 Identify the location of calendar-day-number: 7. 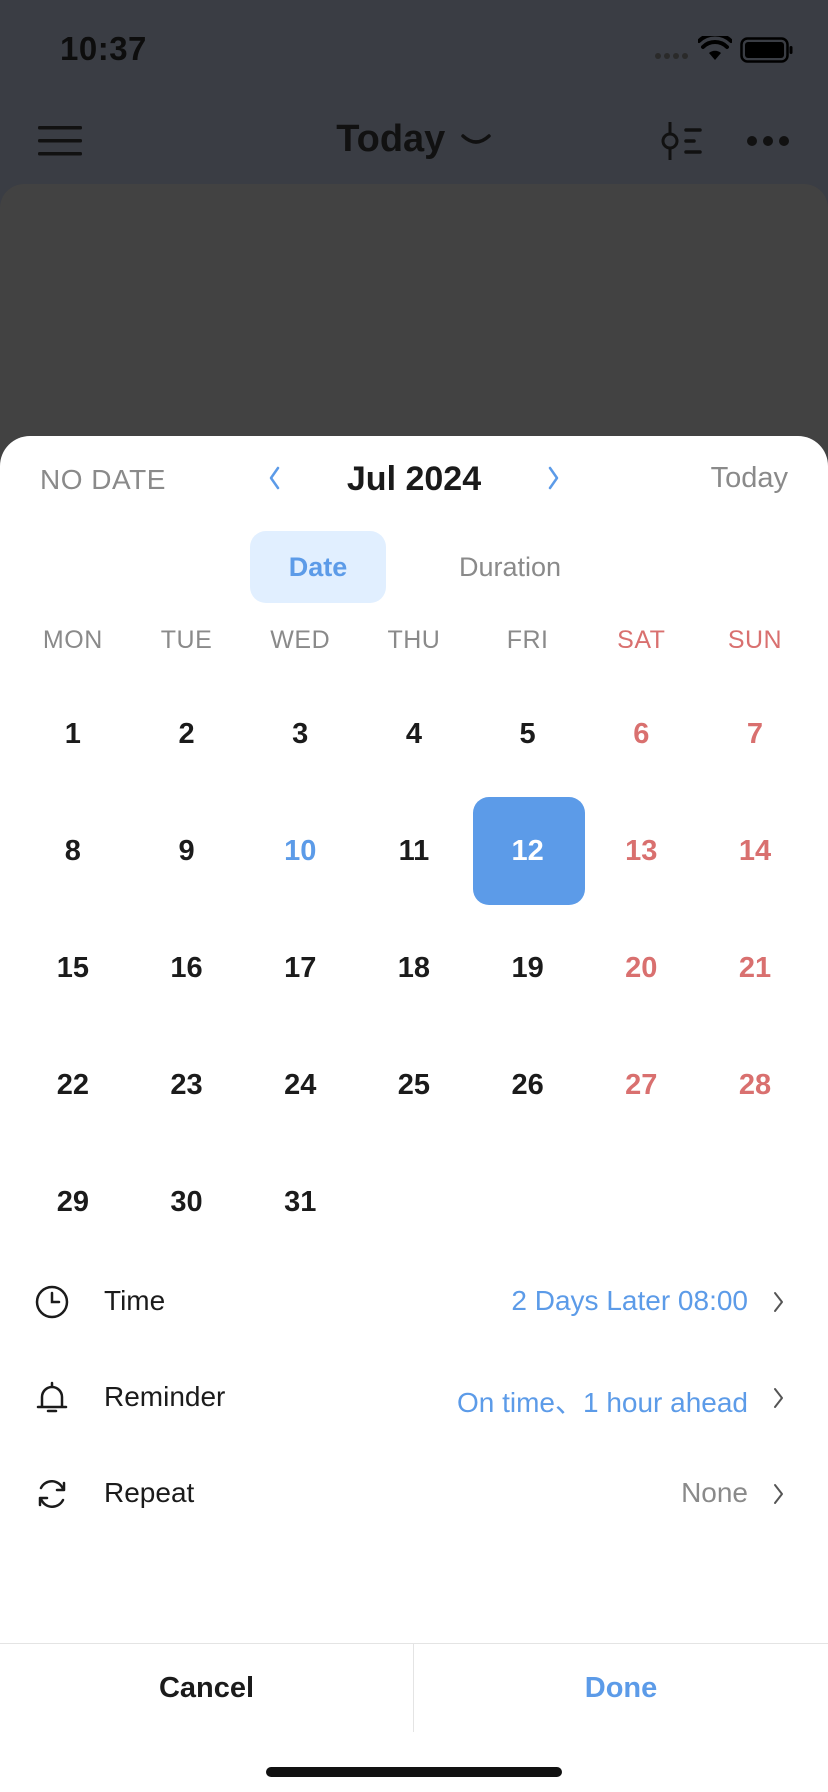
(755, 734).